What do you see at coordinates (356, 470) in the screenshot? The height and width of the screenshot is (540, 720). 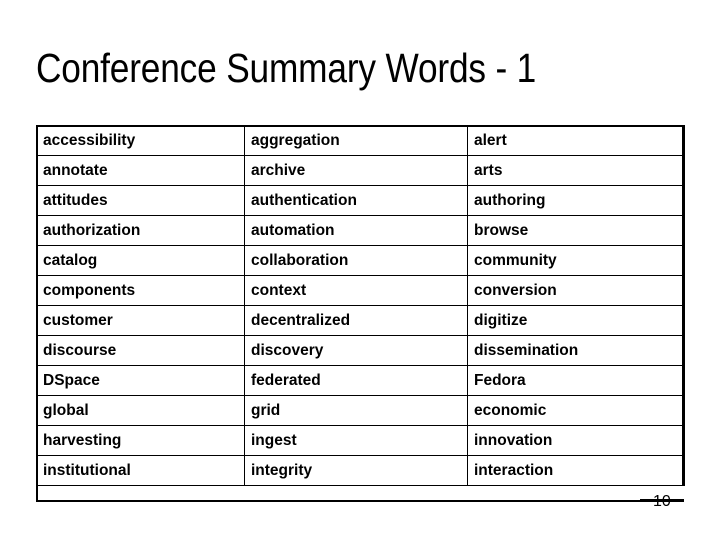 I see `table-cell: integrity` at bounding box center [356, 470].